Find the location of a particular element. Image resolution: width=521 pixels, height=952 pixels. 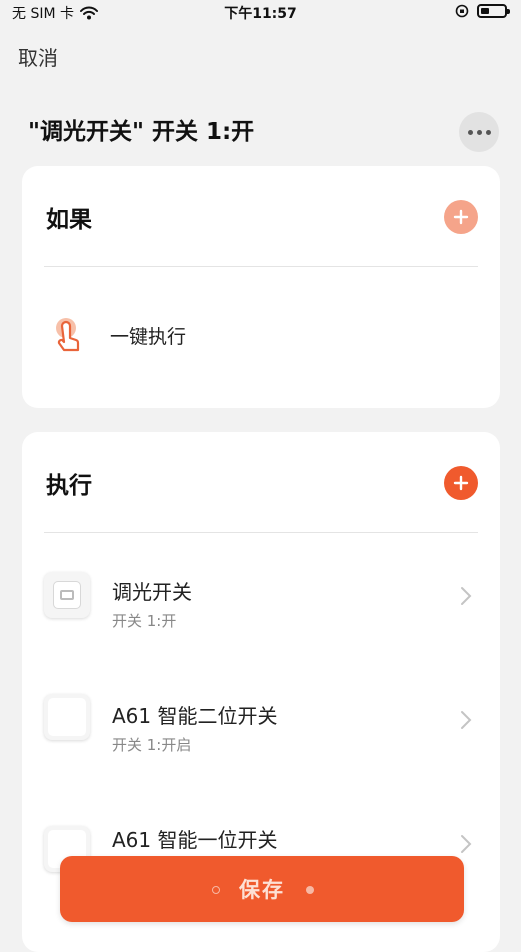

device-name: A61 智能一位开关 is located at coordinates (195, 840).